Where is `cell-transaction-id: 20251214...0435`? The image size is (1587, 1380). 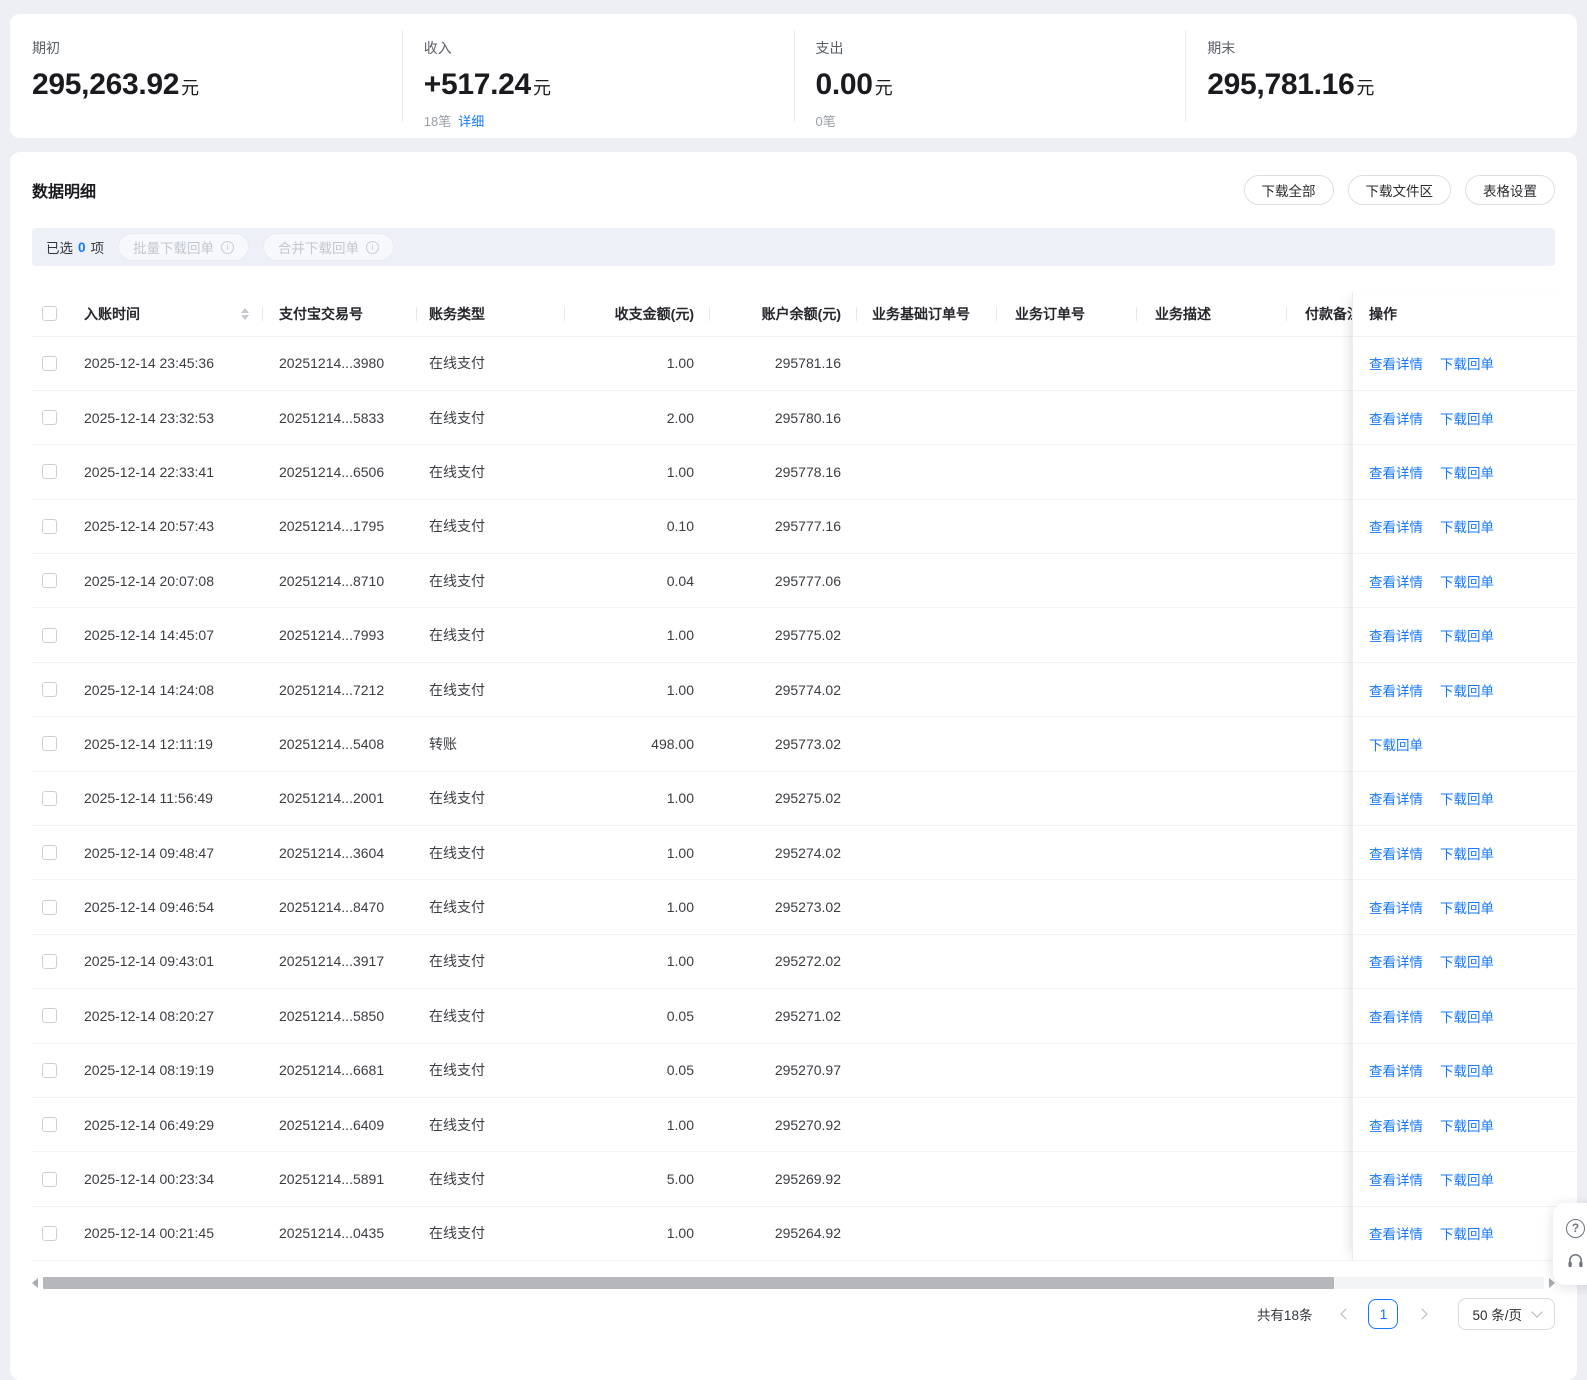 cell-transaction-id: 20251214...0435 is located at coordinates (332, 1233).